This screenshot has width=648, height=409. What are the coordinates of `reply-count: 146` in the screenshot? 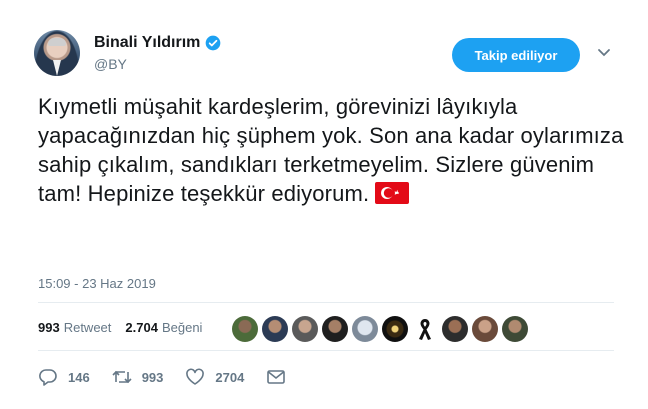 It's located at (79, 377).